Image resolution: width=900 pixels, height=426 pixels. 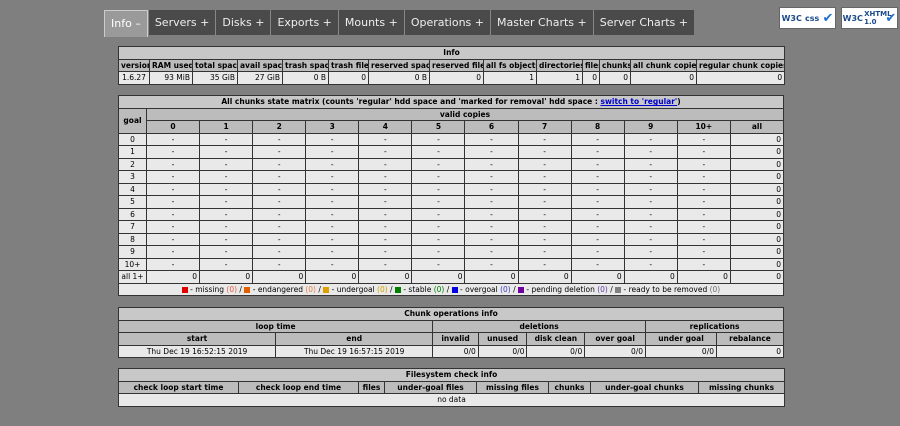 What do you see at coordinates (451, 177) in the screenshot?
I see `matrix-row: 3-----------0` at bounding box center [451, 177].